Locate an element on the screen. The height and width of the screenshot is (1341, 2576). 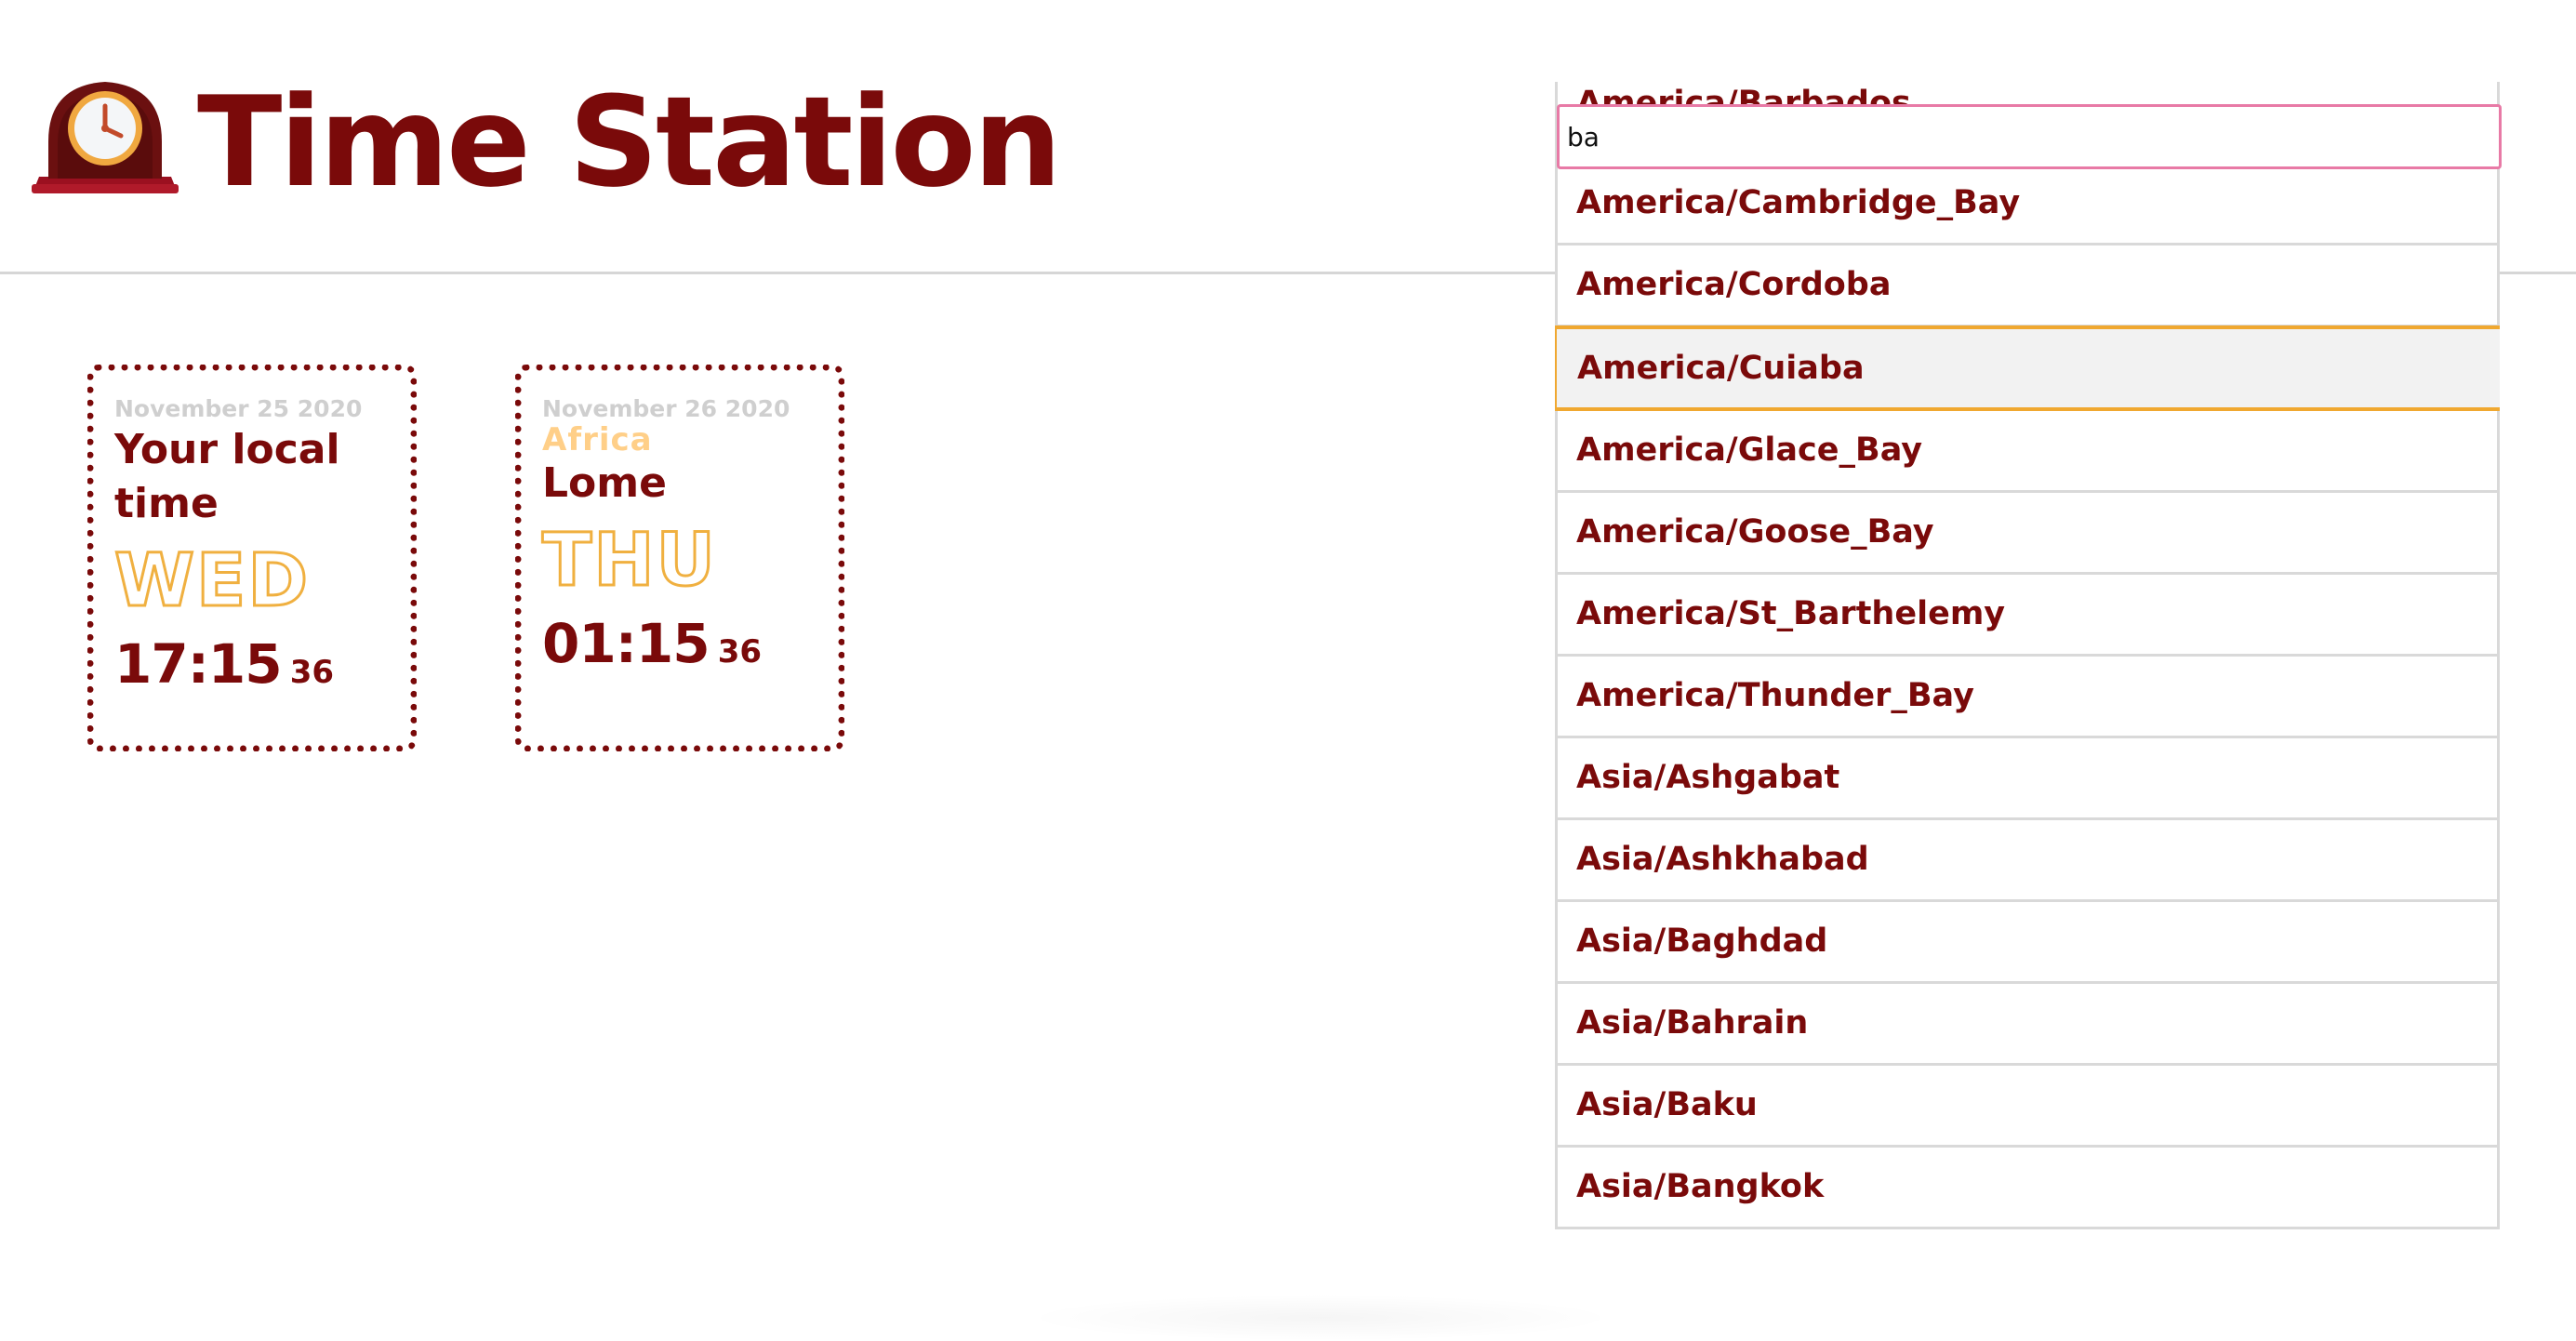
suggestion-item: America/Thunder_Bay is located at coordinates (2027, 697).